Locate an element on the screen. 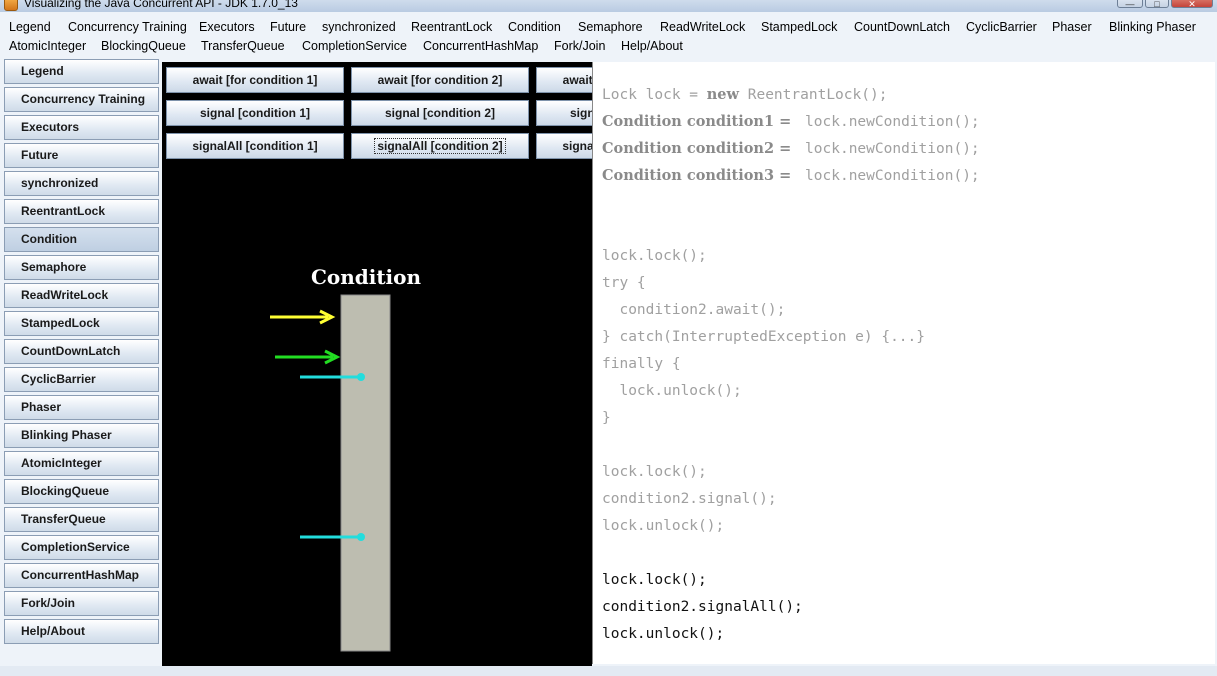  code-token: condition2.await(); is located at coordinates (694, 310).